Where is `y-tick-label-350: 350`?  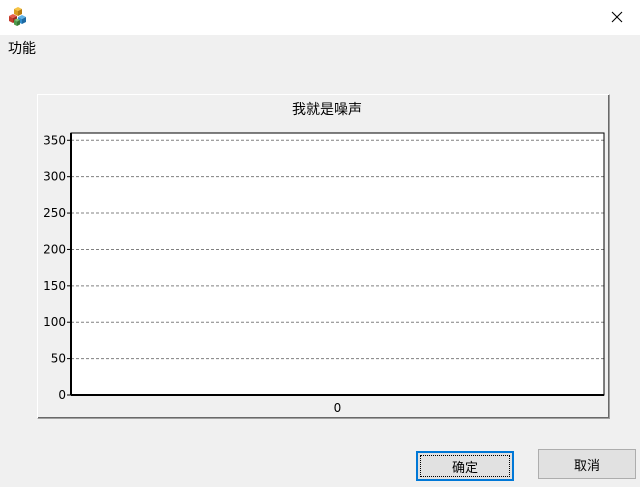 y-tick-label-350: 350 is located at coordinates (54, 140).